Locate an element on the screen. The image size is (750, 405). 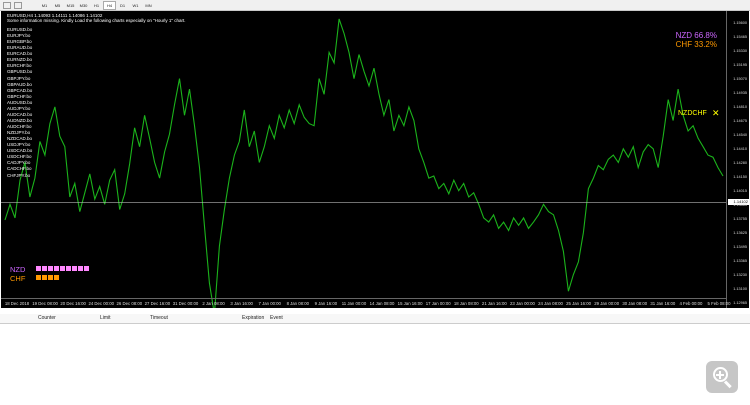
timeframe-h1: H1 is located at coordinates (96, 5).